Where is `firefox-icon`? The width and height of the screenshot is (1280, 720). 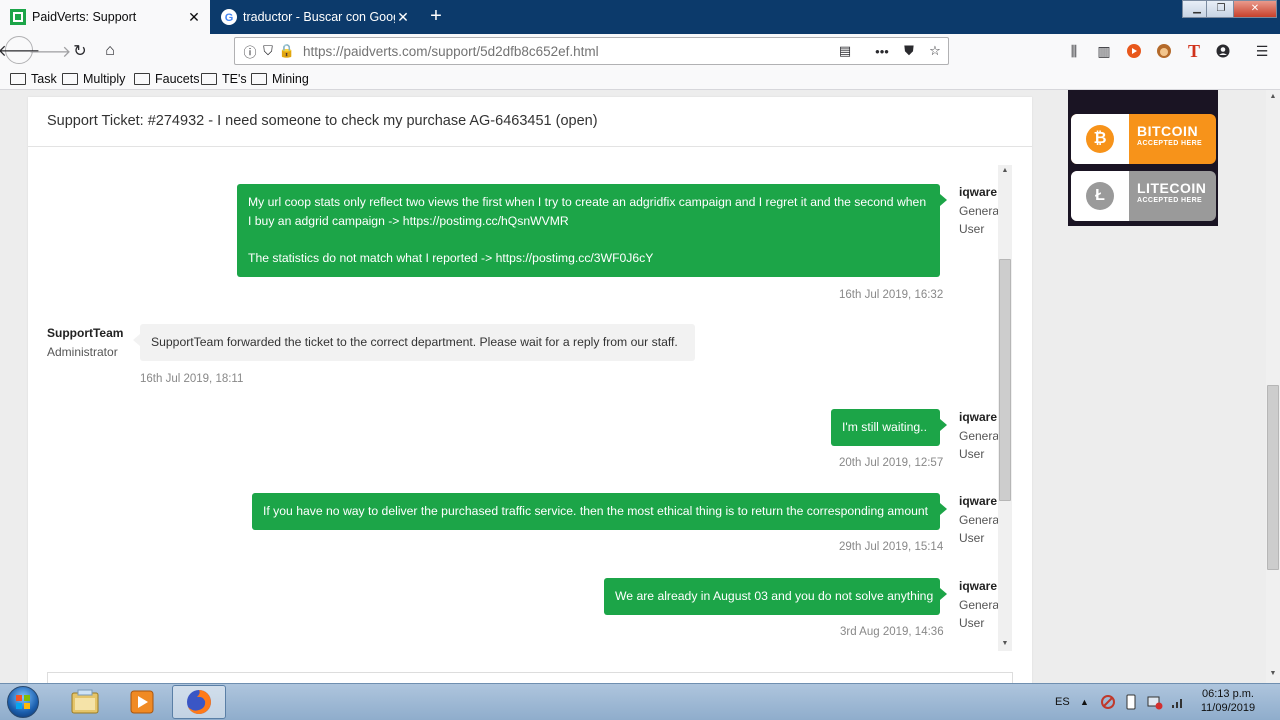
firefox-icon is located at coordinates (199, 702).